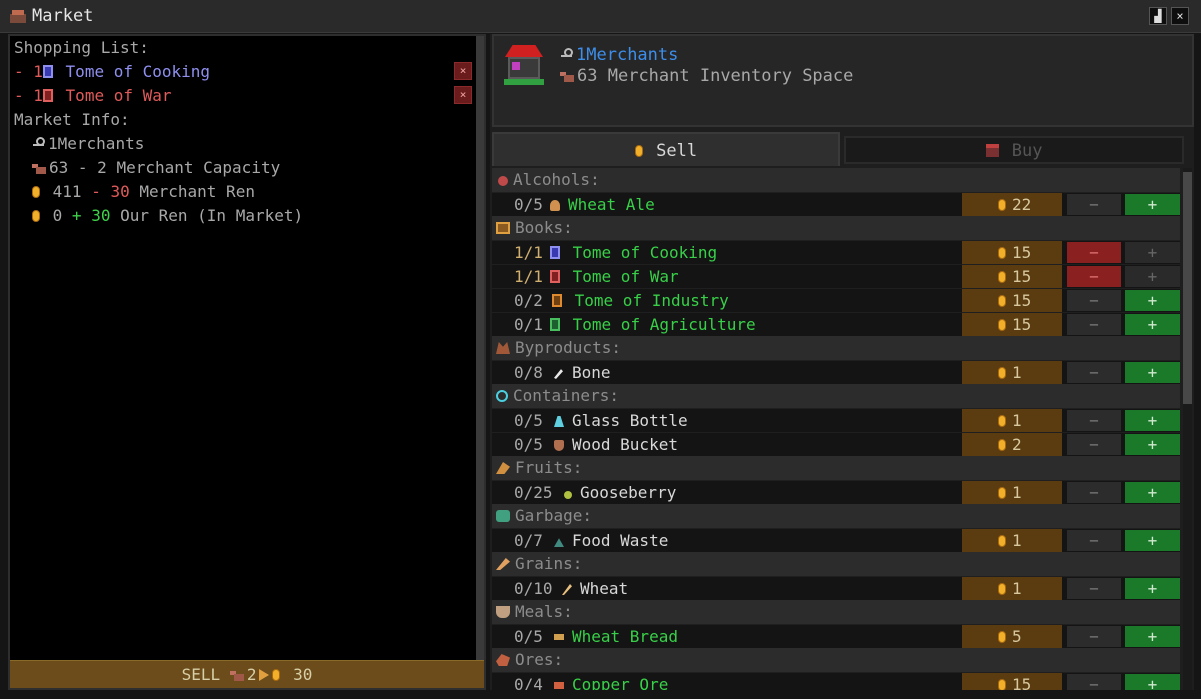  Describe the element at coordinates (1014, 150) in the screenshot. I see `tab-buy: Buy` at that location.